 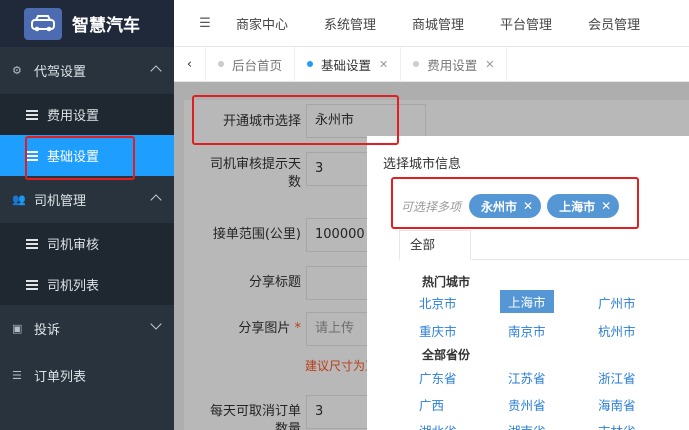 What do you see at coordinates (422, 164) in the screenshot?
I see `modal-title: 选择城市信息` at bounding box center [422, 164].